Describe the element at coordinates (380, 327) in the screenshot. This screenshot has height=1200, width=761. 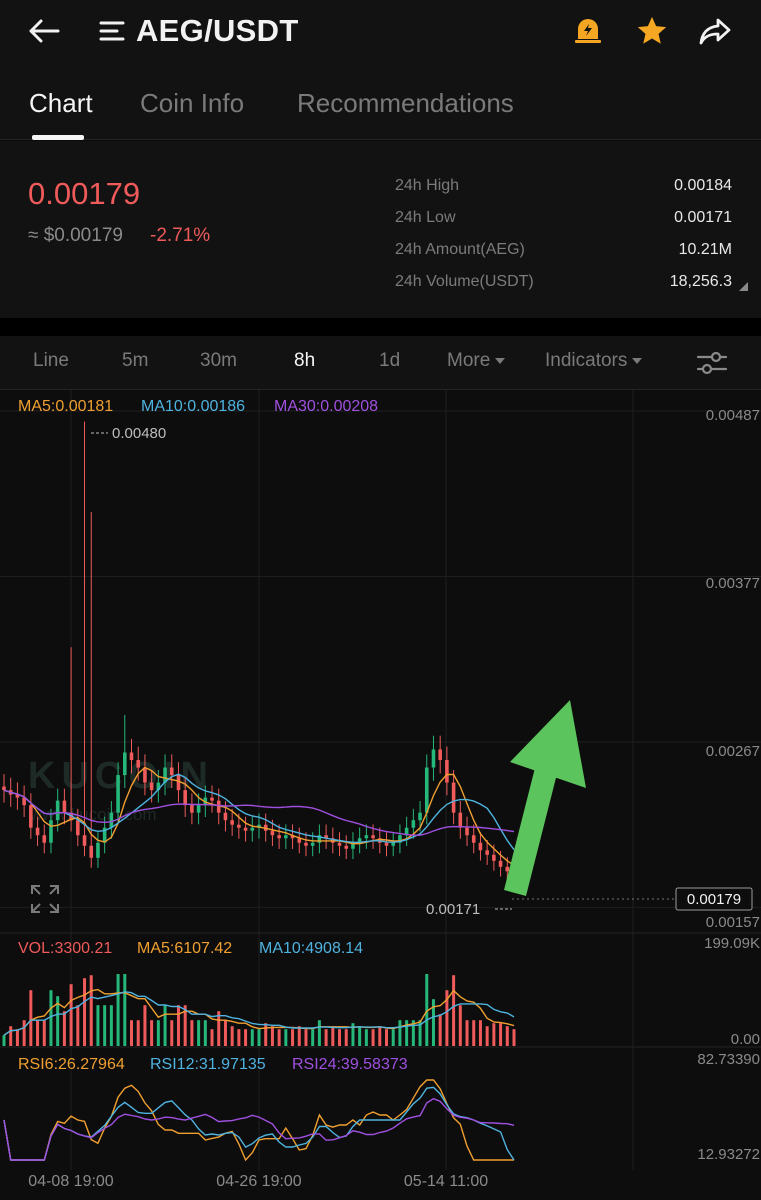
I see `section-divider` at that location.